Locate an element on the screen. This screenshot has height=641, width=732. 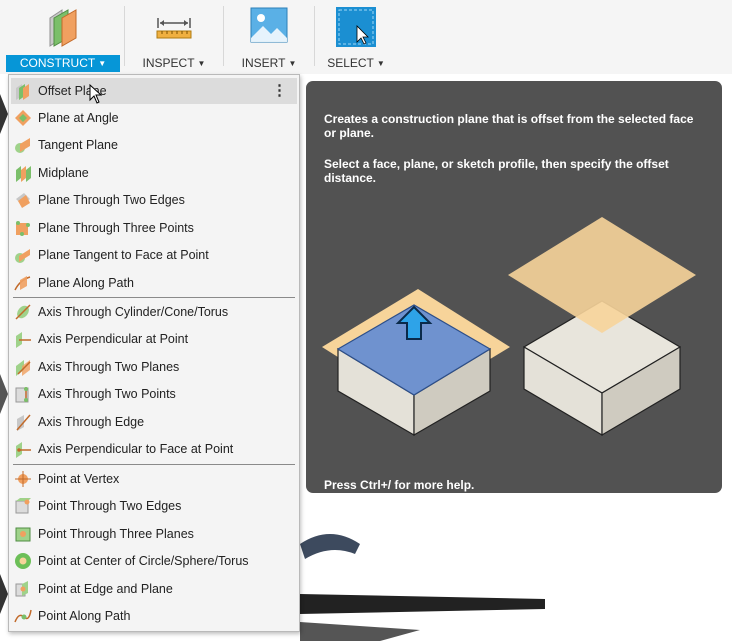
plane-tangent-face-icon is located at coordinates (23, 255).